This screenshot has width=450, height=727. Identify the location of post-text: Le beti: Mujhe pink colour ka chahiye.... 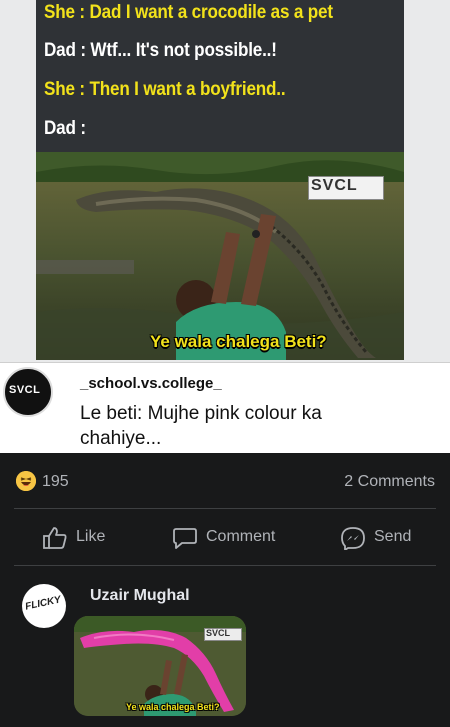
(201, 426).